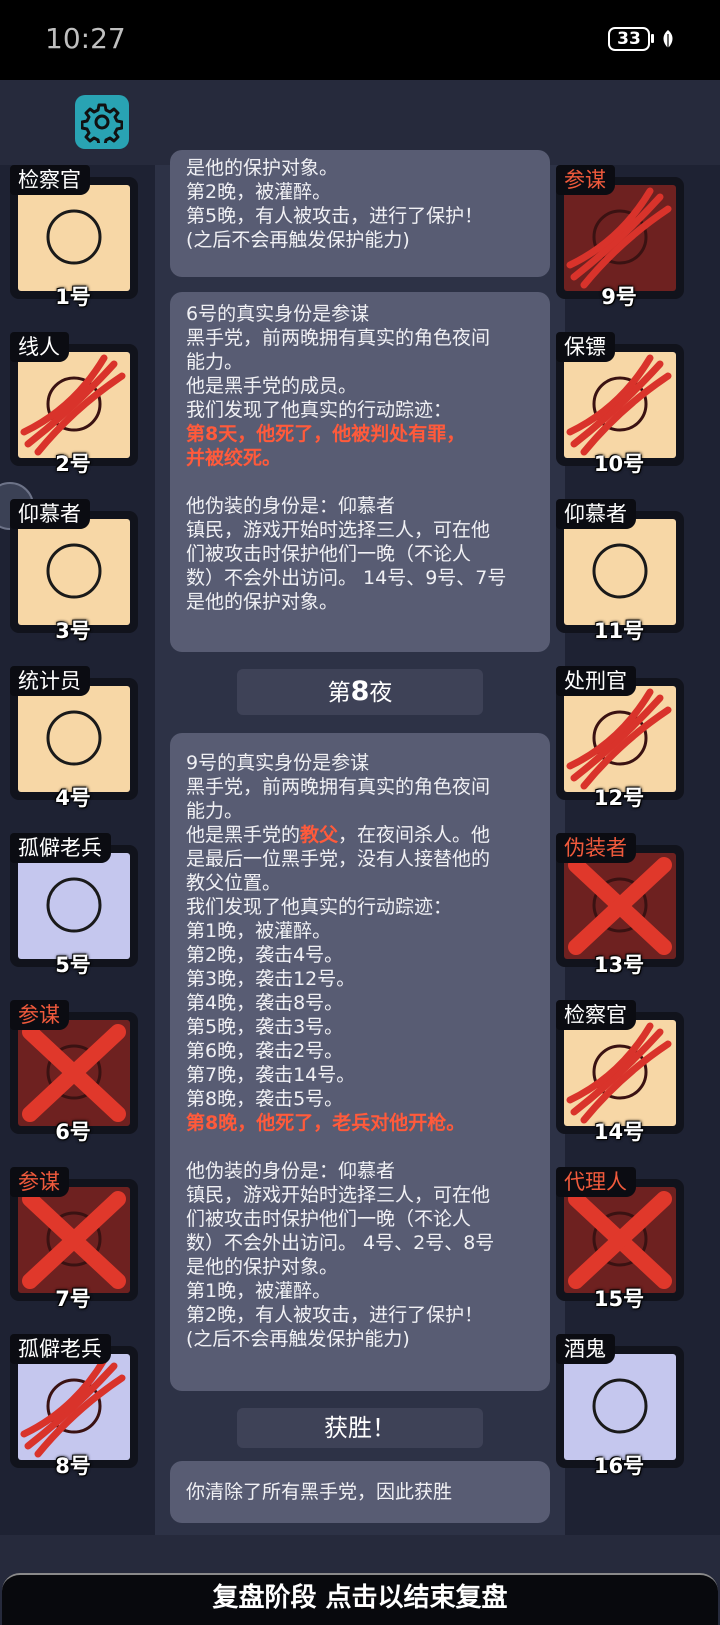 The height and width of the screenshot is (1625, 720). Describe the element at coordinates (596, 1182) in the screenshot. I see `player-role-label: 代理人` at that location.